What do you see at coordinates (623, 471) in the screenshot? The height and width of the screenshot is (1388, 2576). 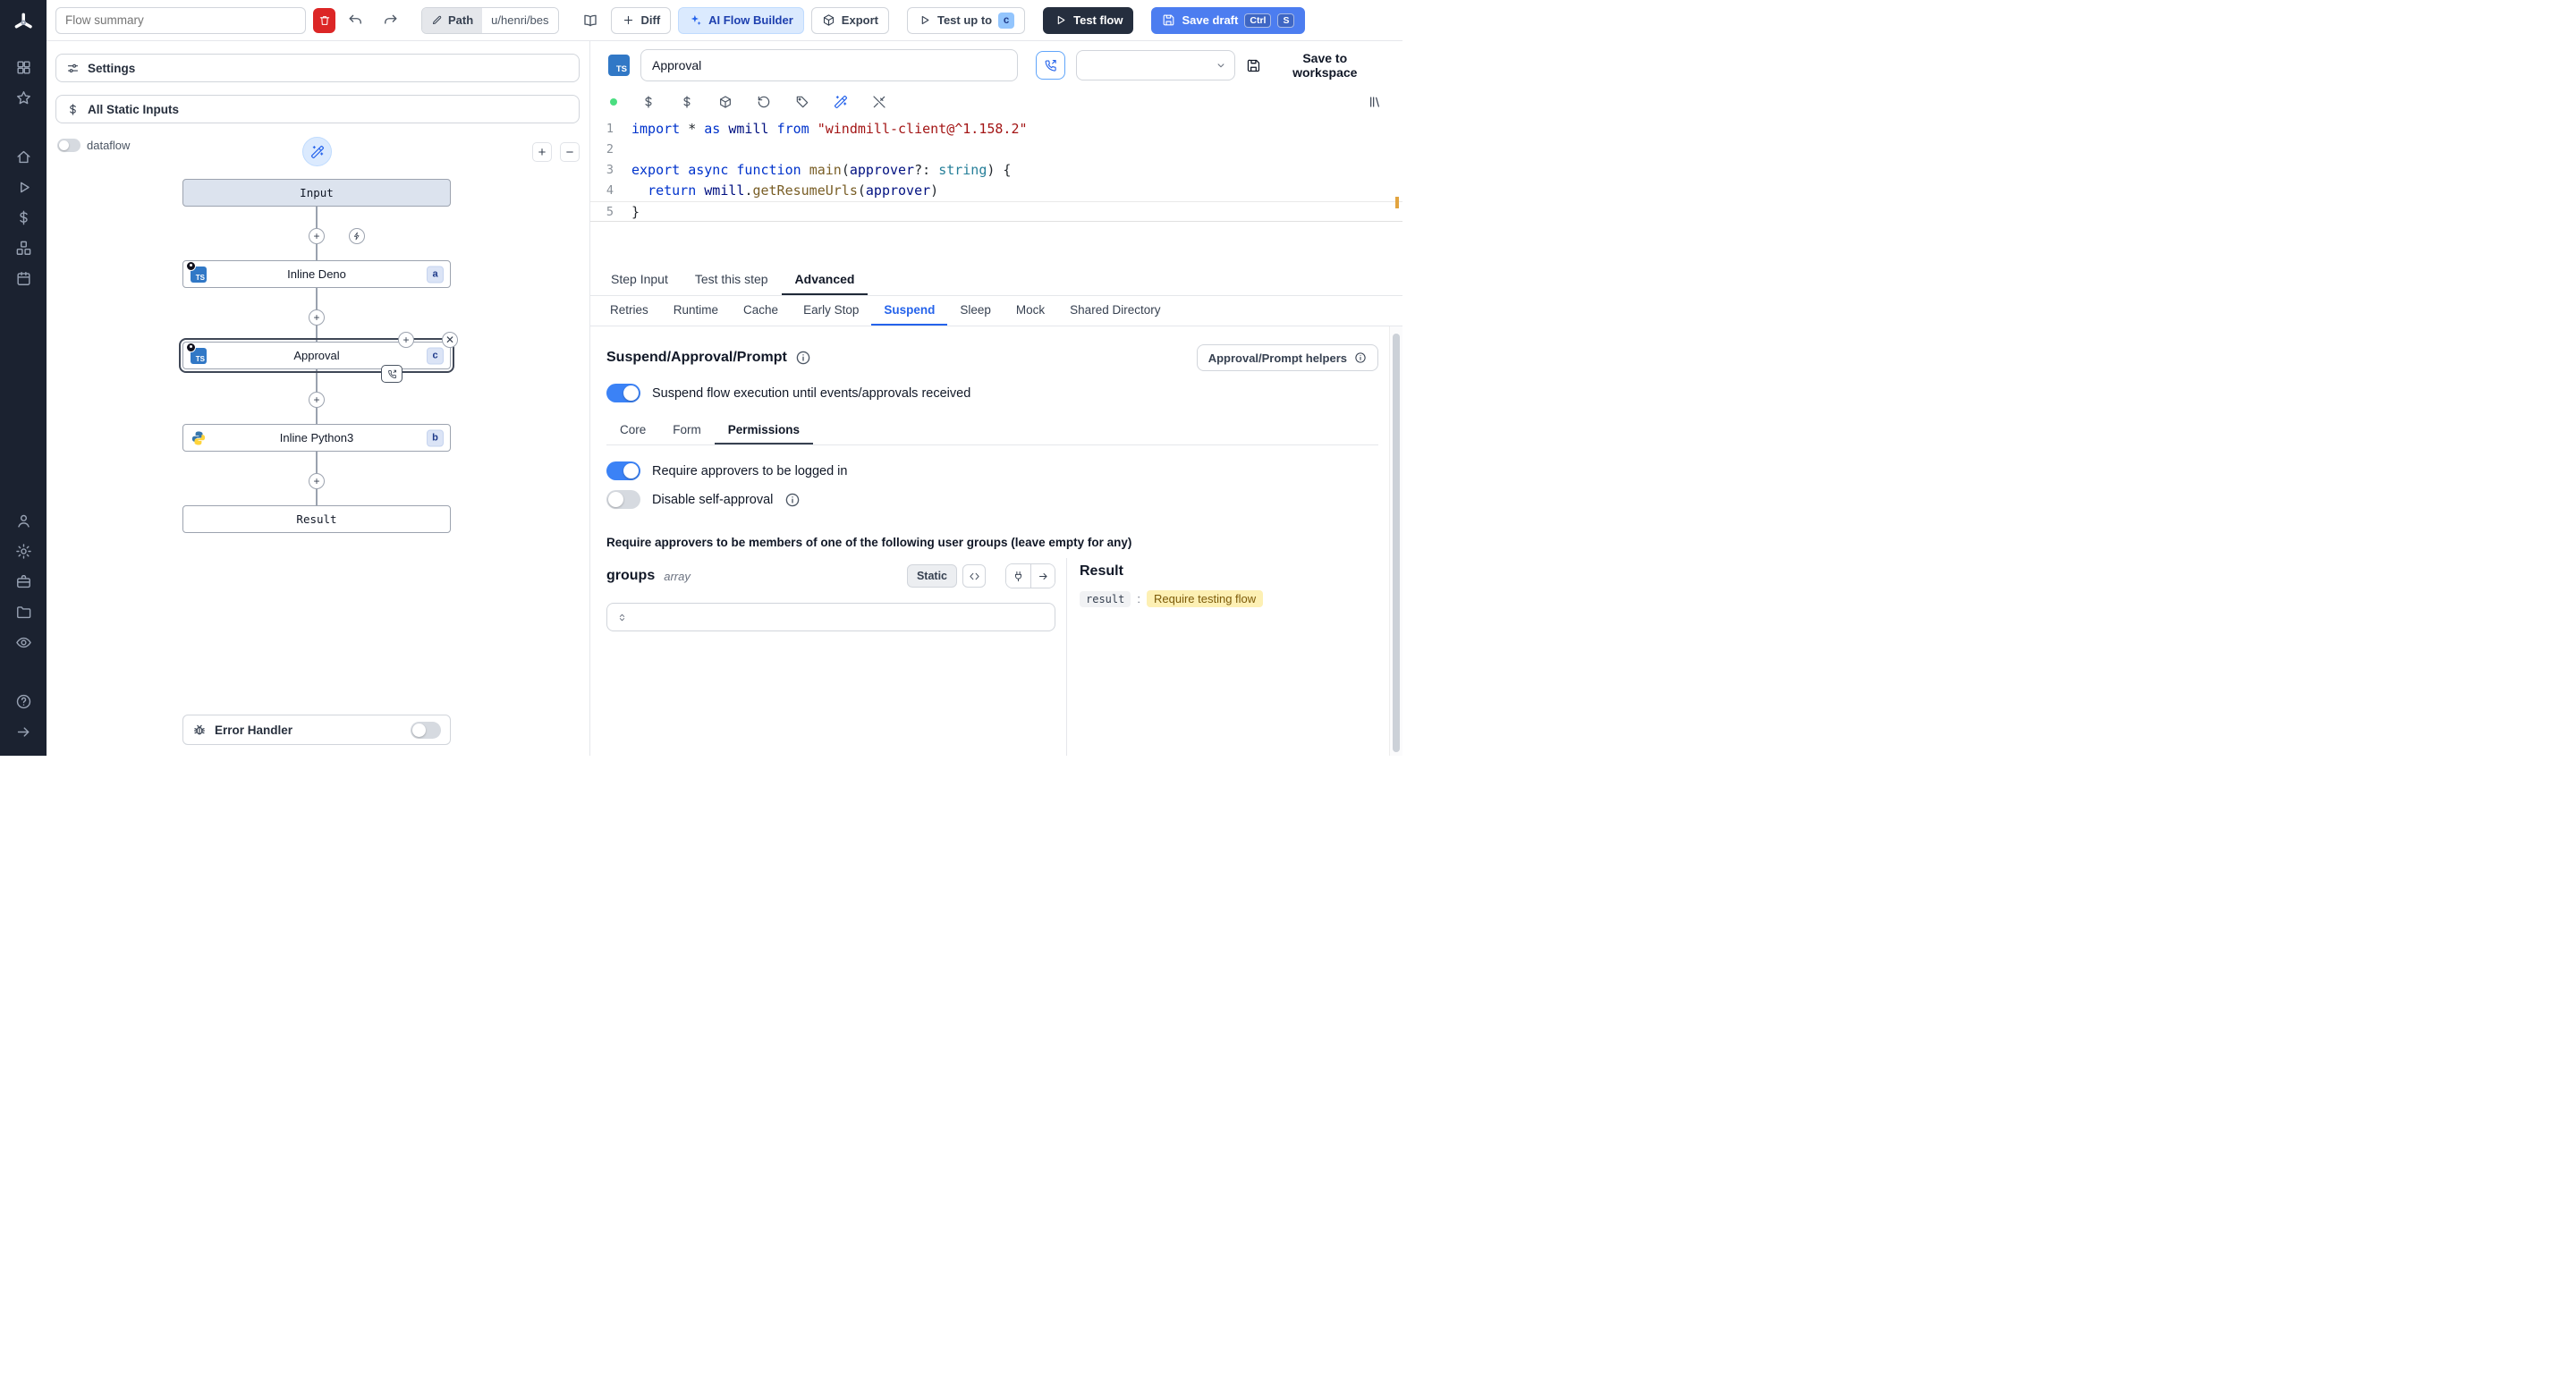 I see `require-login-toggle` at bounding box center [623, 471].